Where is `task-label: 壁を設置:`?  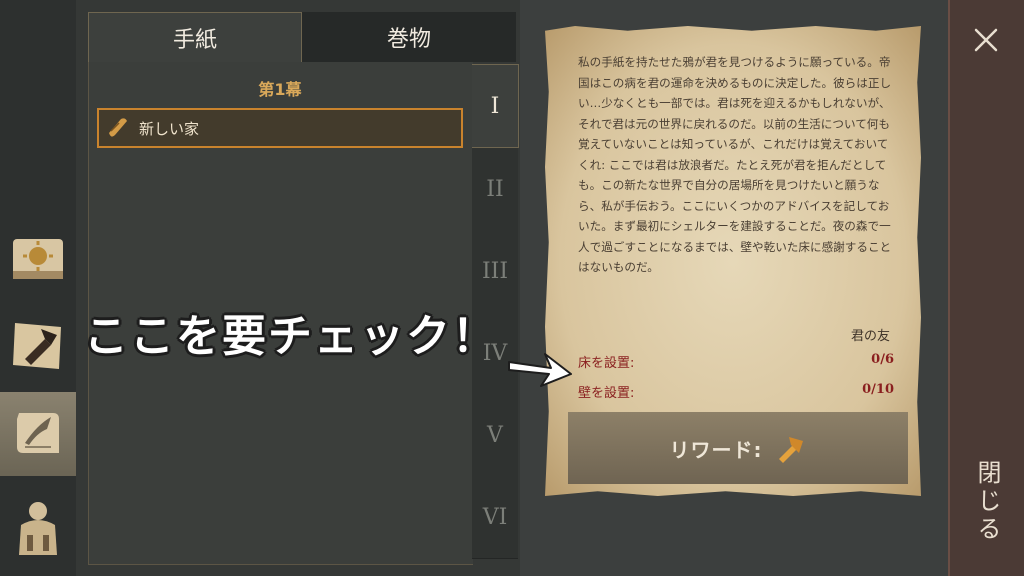 task-label: 壁を設置: is located at coordinates (606, 393).